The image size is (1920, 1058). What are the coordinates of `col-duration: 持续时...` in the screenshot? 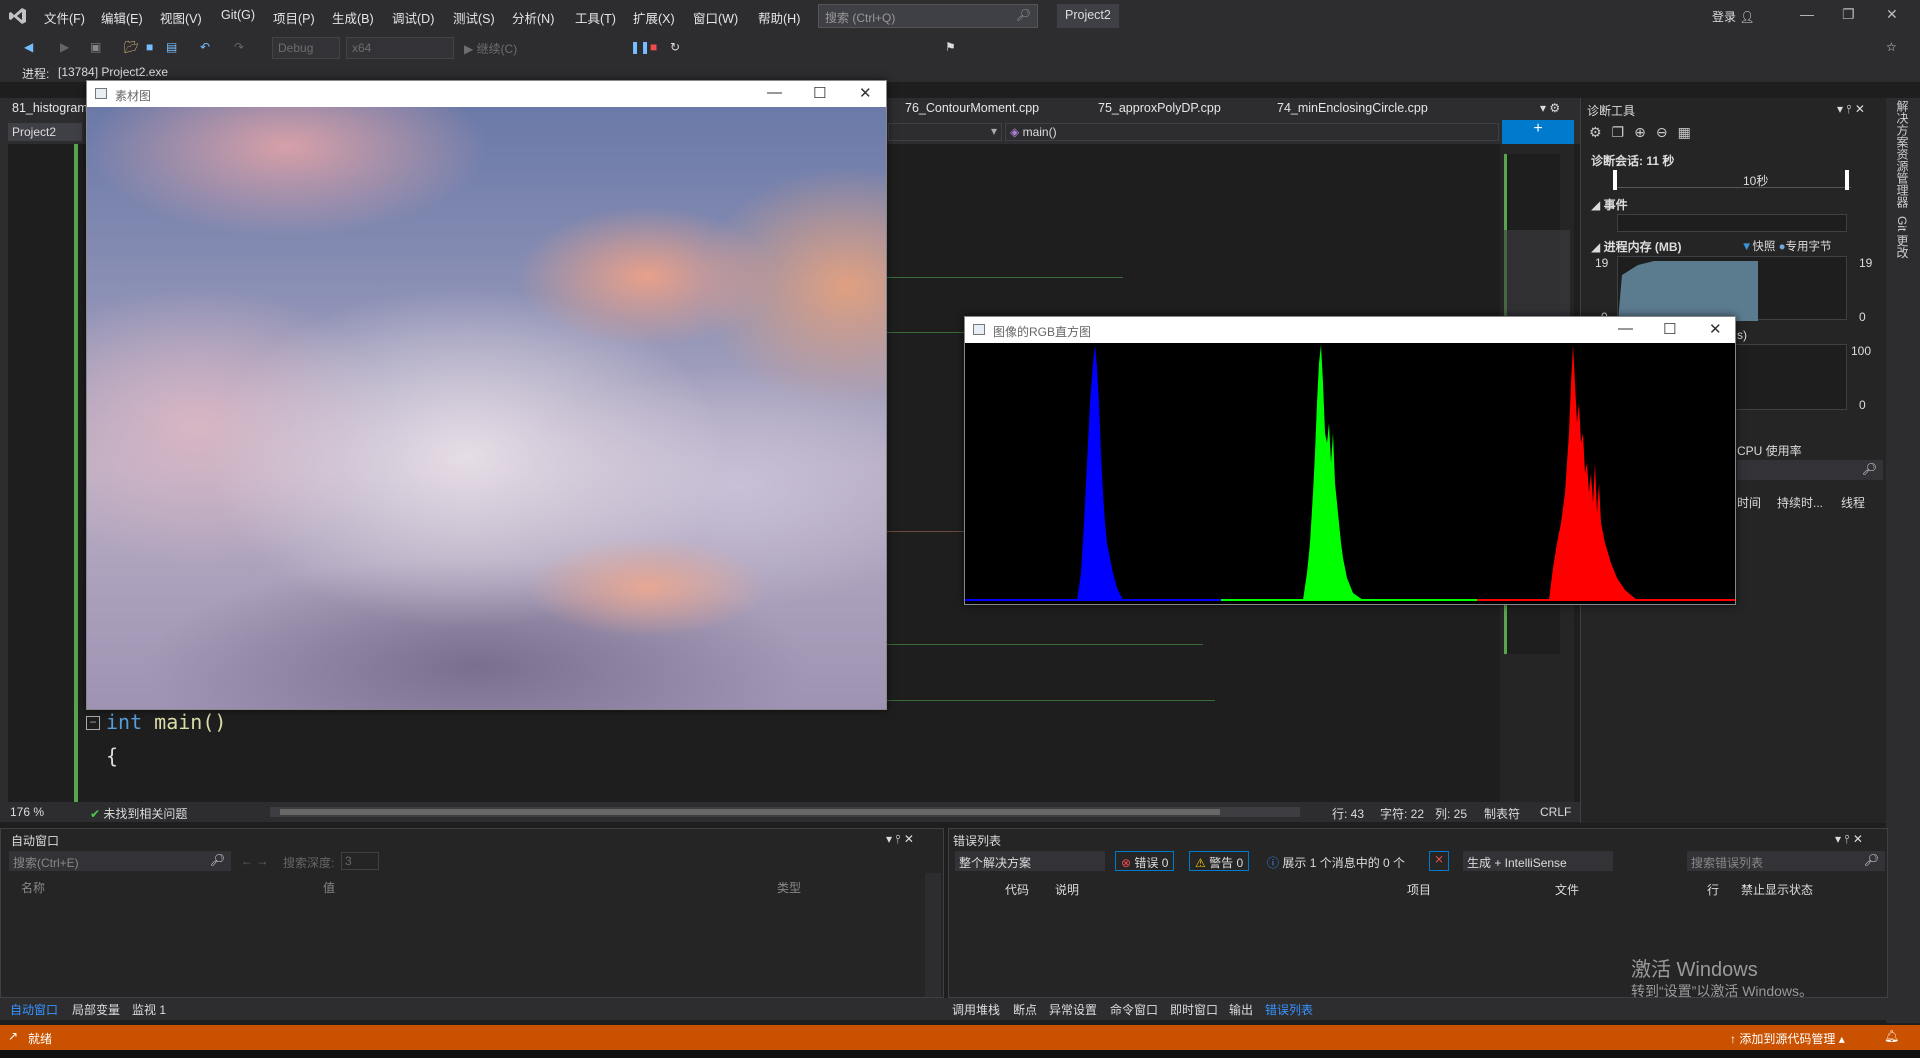 It's located at (1800, 502).